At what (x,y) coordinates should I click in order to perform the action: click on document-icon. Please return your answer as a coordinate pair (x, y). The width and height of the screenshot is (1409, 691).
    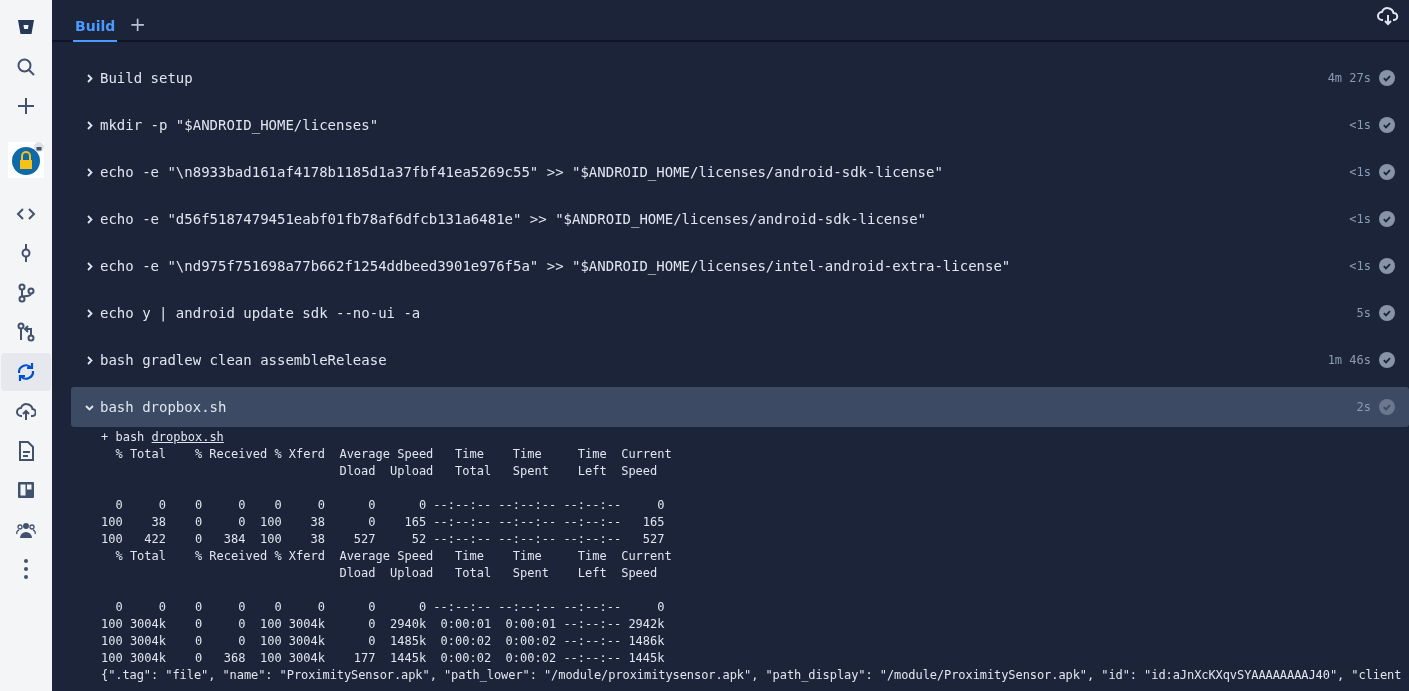
    Looking at the image, I should click on (26, 450).